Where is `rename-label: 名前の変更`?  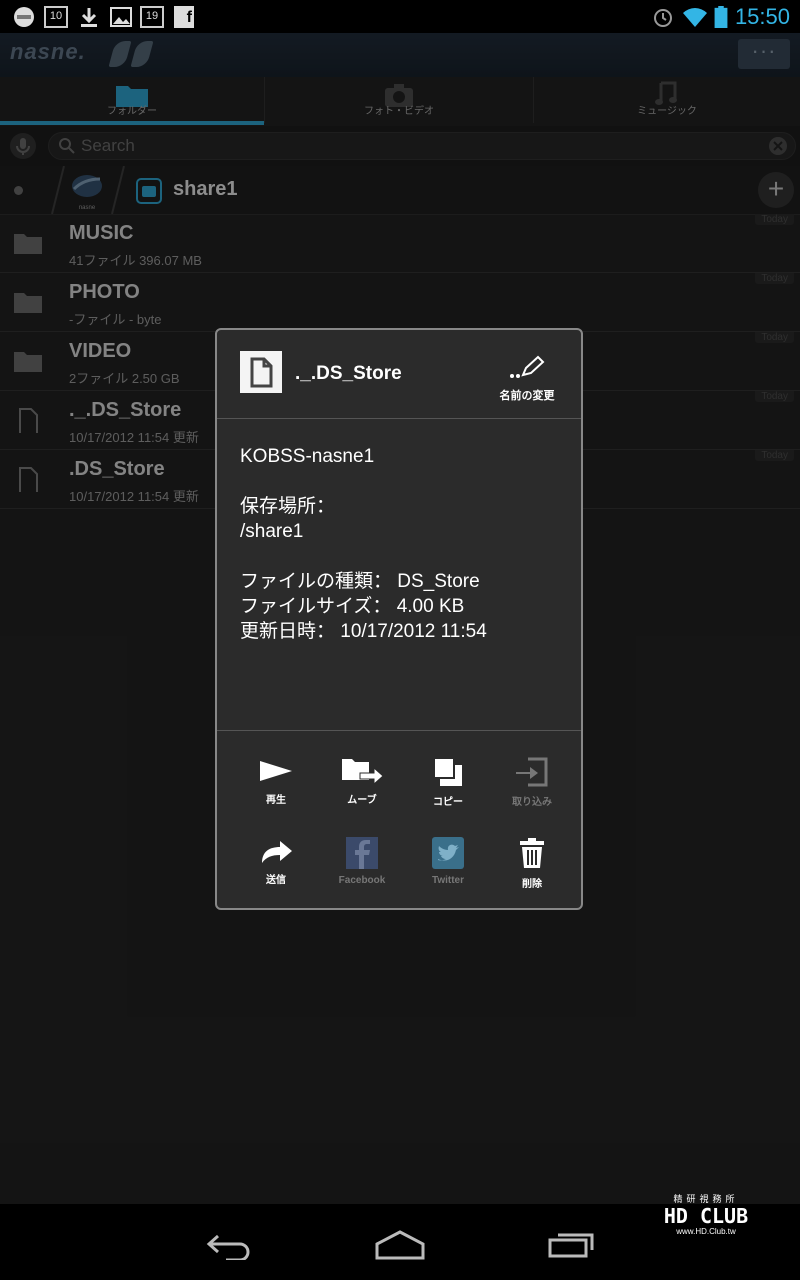
rename-label: 名前の変更 is located at coordinates (527, 396).